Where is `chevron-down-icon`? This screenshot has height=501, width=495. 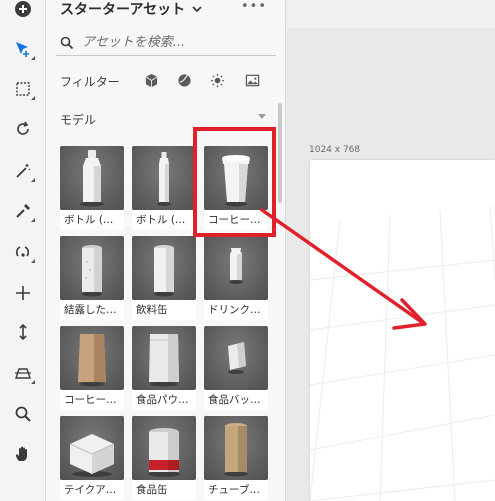 chevron-down-icon is located at coordinates (197, 9).